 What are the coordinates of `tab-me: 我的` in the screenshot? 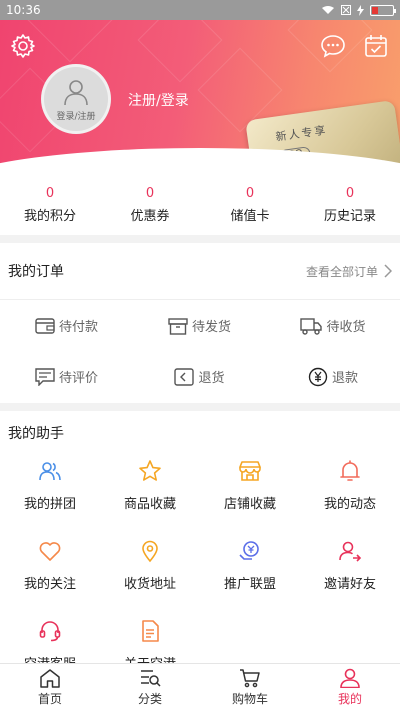 It's located at (350, 687).